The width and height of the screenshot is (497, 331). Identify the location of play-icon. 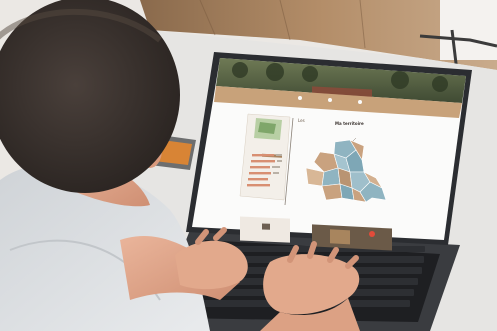
(372, 234).